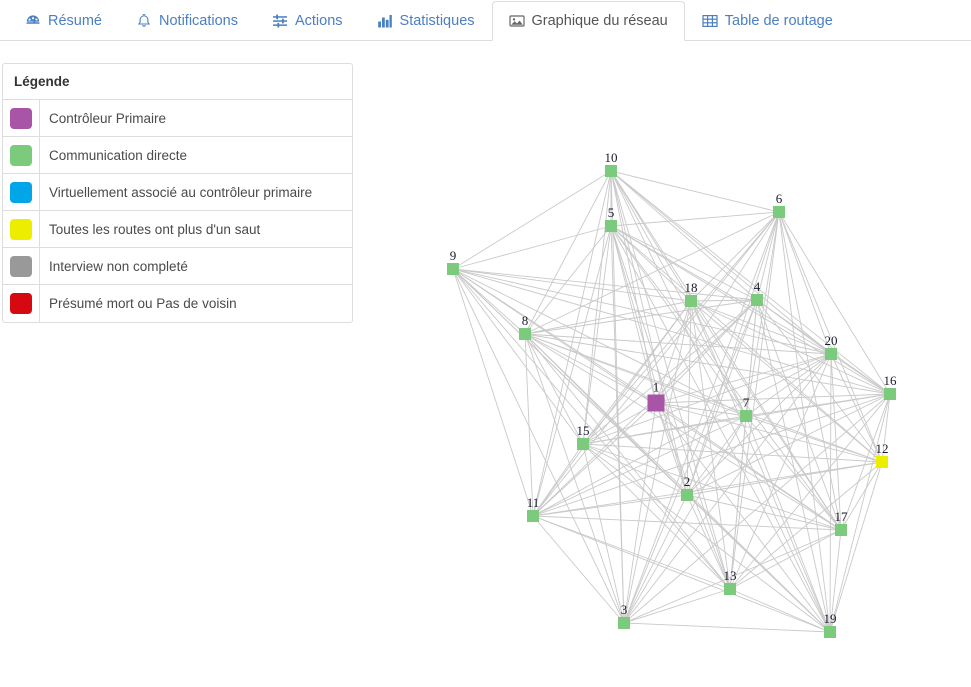 This screenshot has width=971, height=687. I want to click on legend-row: Toutes les routes ont plus d'un saut, so click(177, 229).